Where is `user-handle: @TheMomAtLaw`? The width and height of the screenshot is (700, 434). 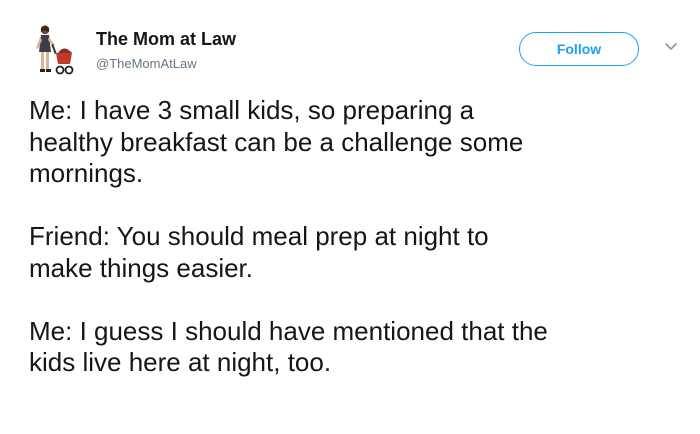
user-handle: @TheMomAtLaw is located at coordinates (166, 64).